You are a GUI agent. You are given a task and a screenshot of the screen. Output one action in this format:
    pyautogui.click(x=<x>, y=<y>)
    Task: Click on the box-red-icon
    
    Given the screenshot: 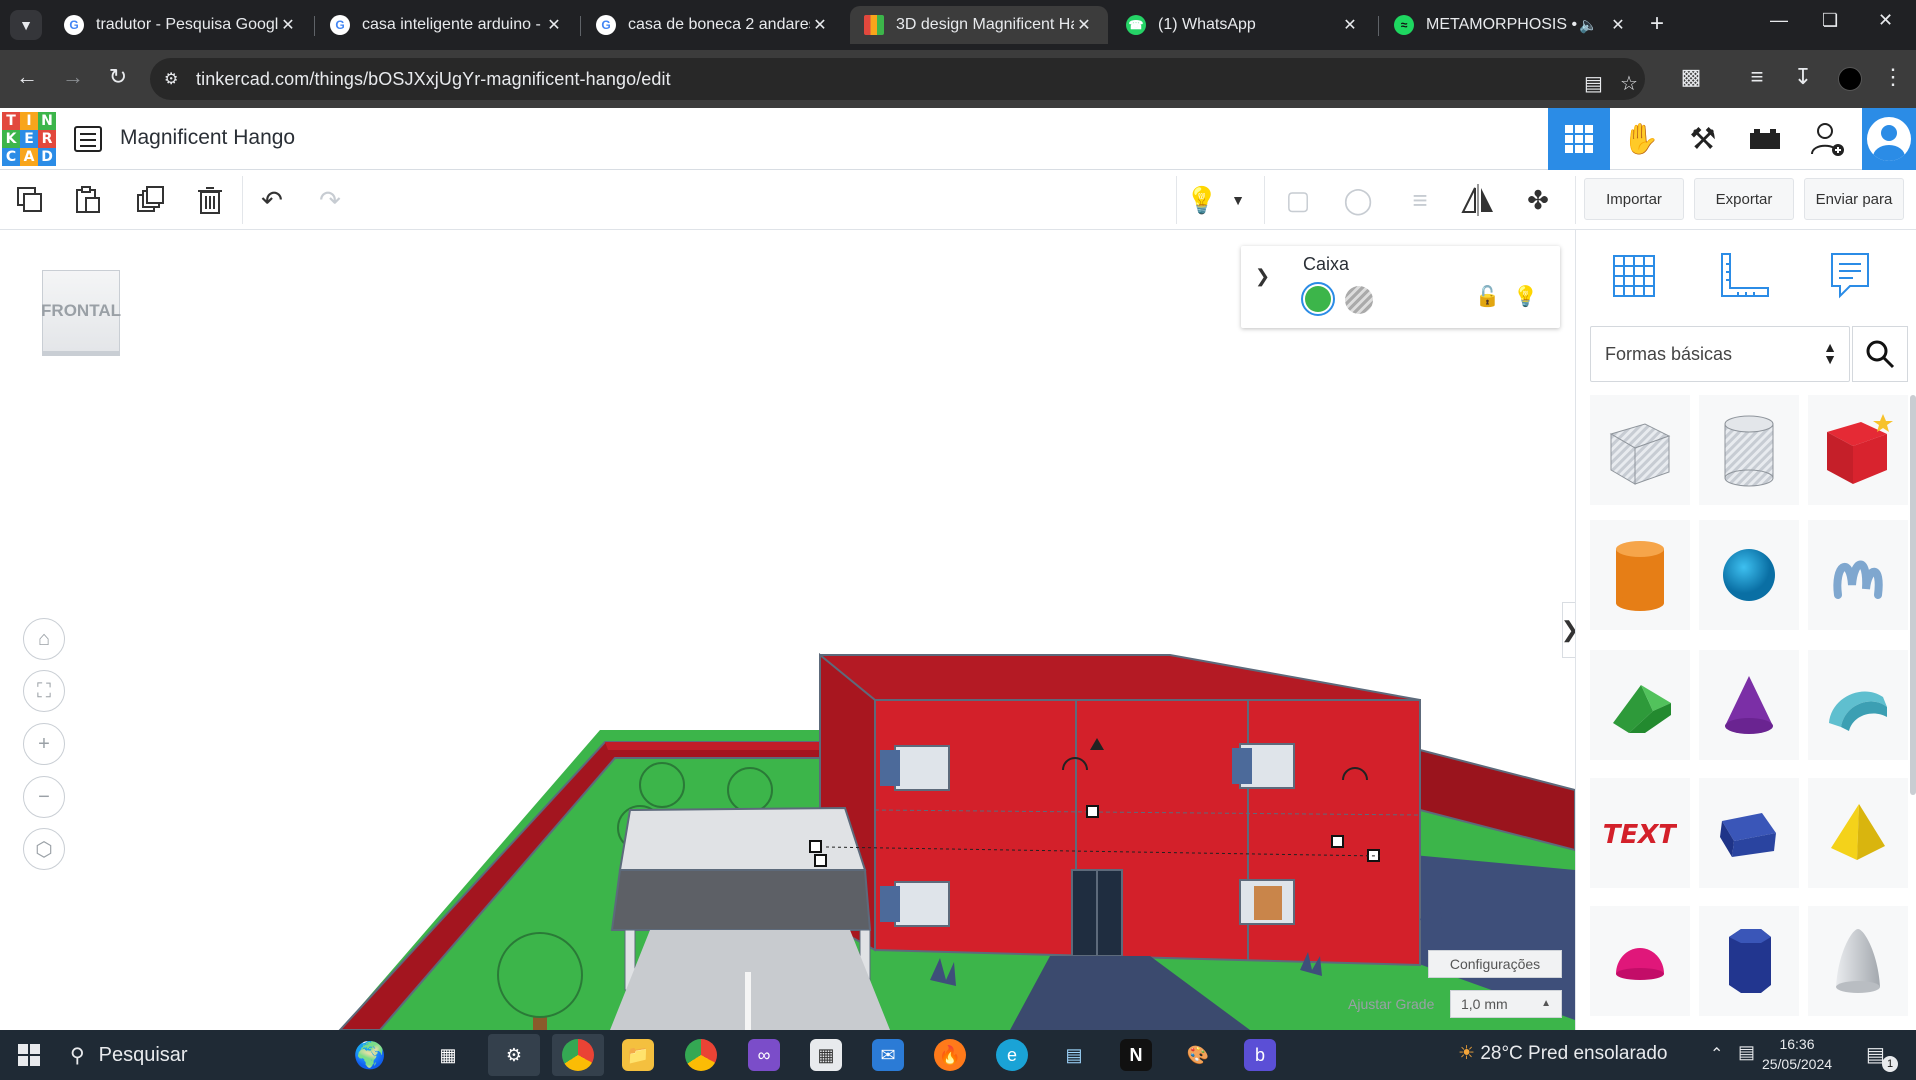 What is the action you would take?
    pyautogui.click(x=1858, y=450)
    